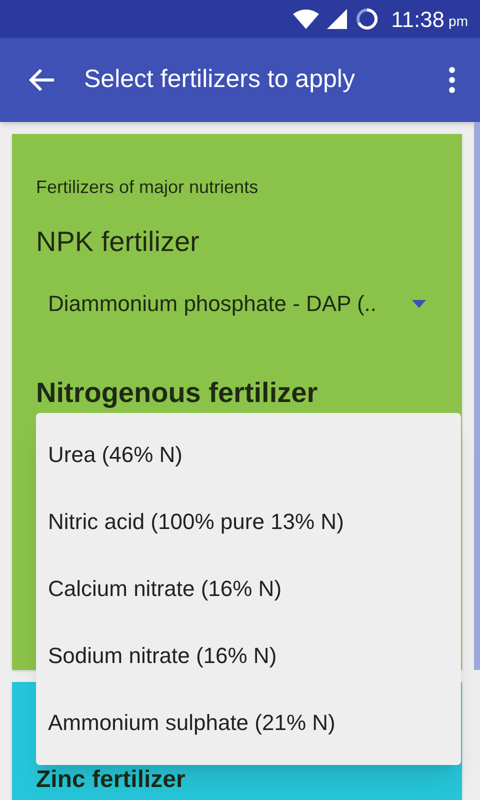 Image resolution: width=480 pixels, height=800 pixels. I want to click on app-bar-title: Select fertilizers to apply, so click(220, 80).